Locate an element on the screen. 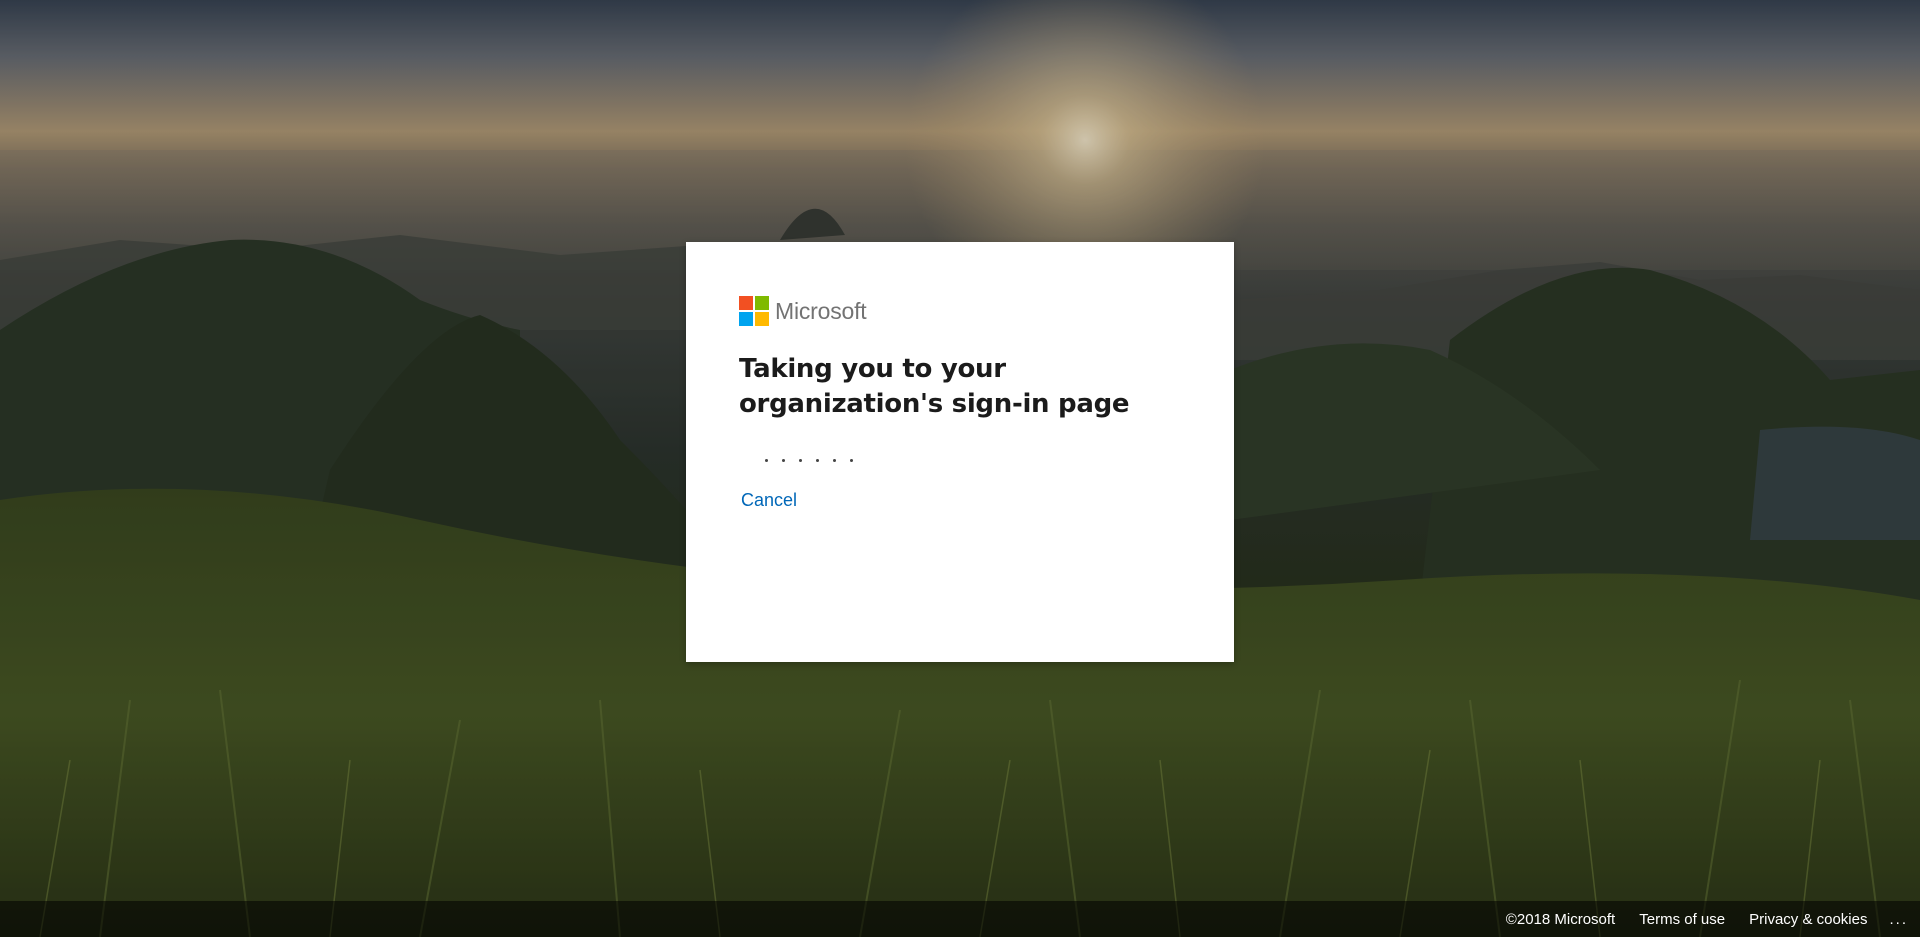  logo-square-red is located at coordinates (746, 303).